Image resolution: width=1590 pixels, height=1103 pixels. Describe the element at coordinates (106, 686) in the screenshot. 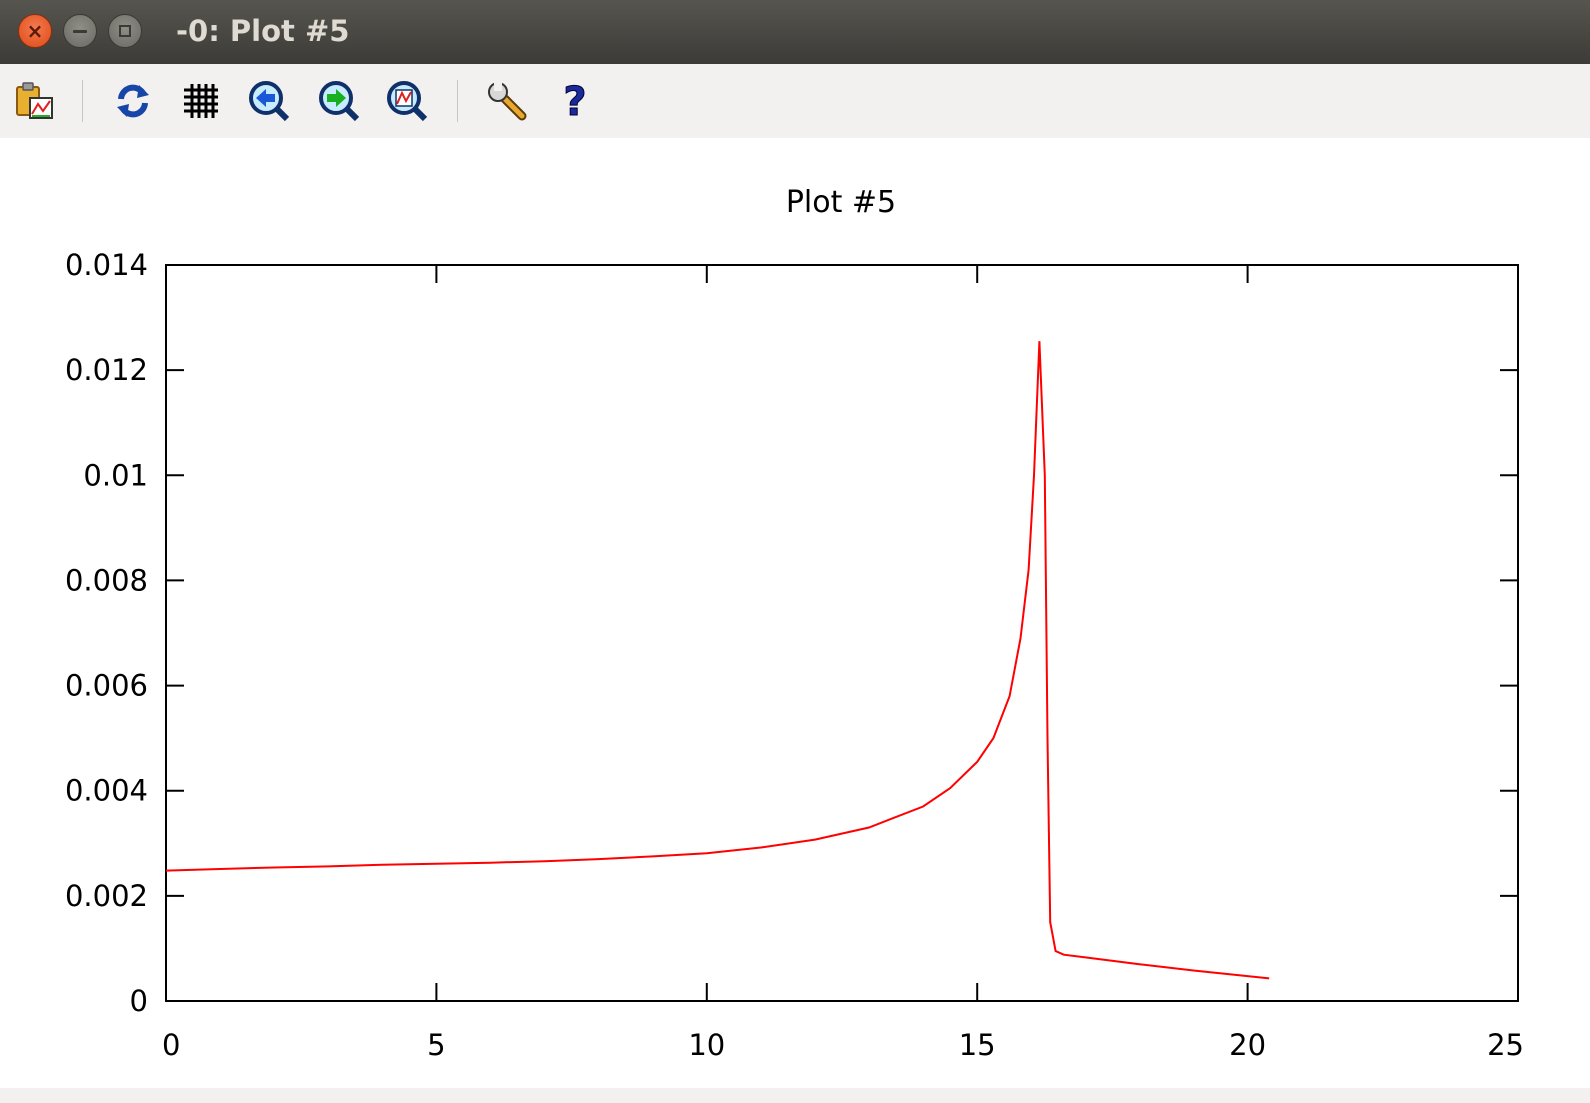

I see `y-tick-label: 0.006` at that location.